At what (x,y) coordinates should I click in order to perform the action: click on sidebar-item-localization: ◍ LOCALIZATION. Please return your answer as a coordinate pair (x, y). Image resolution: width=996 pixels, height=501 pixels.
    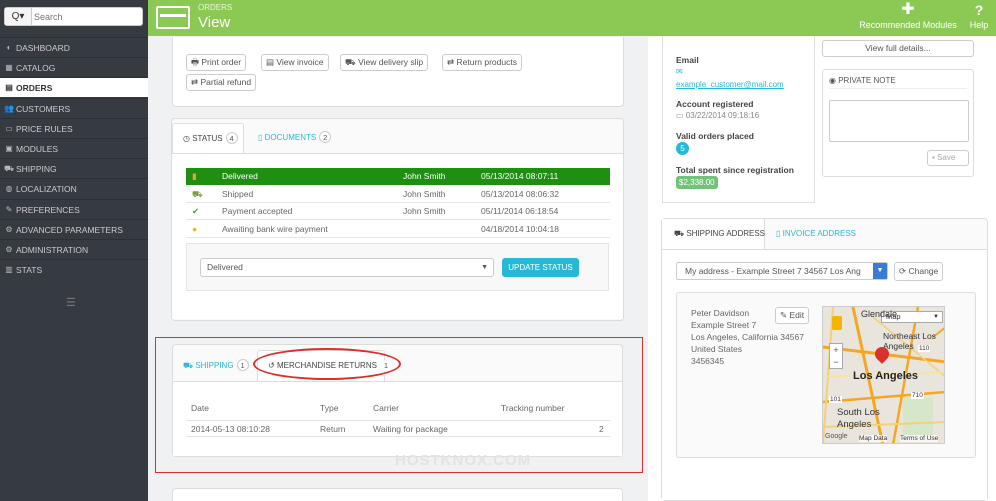
    Looking at the image, I should click on (74, 188).